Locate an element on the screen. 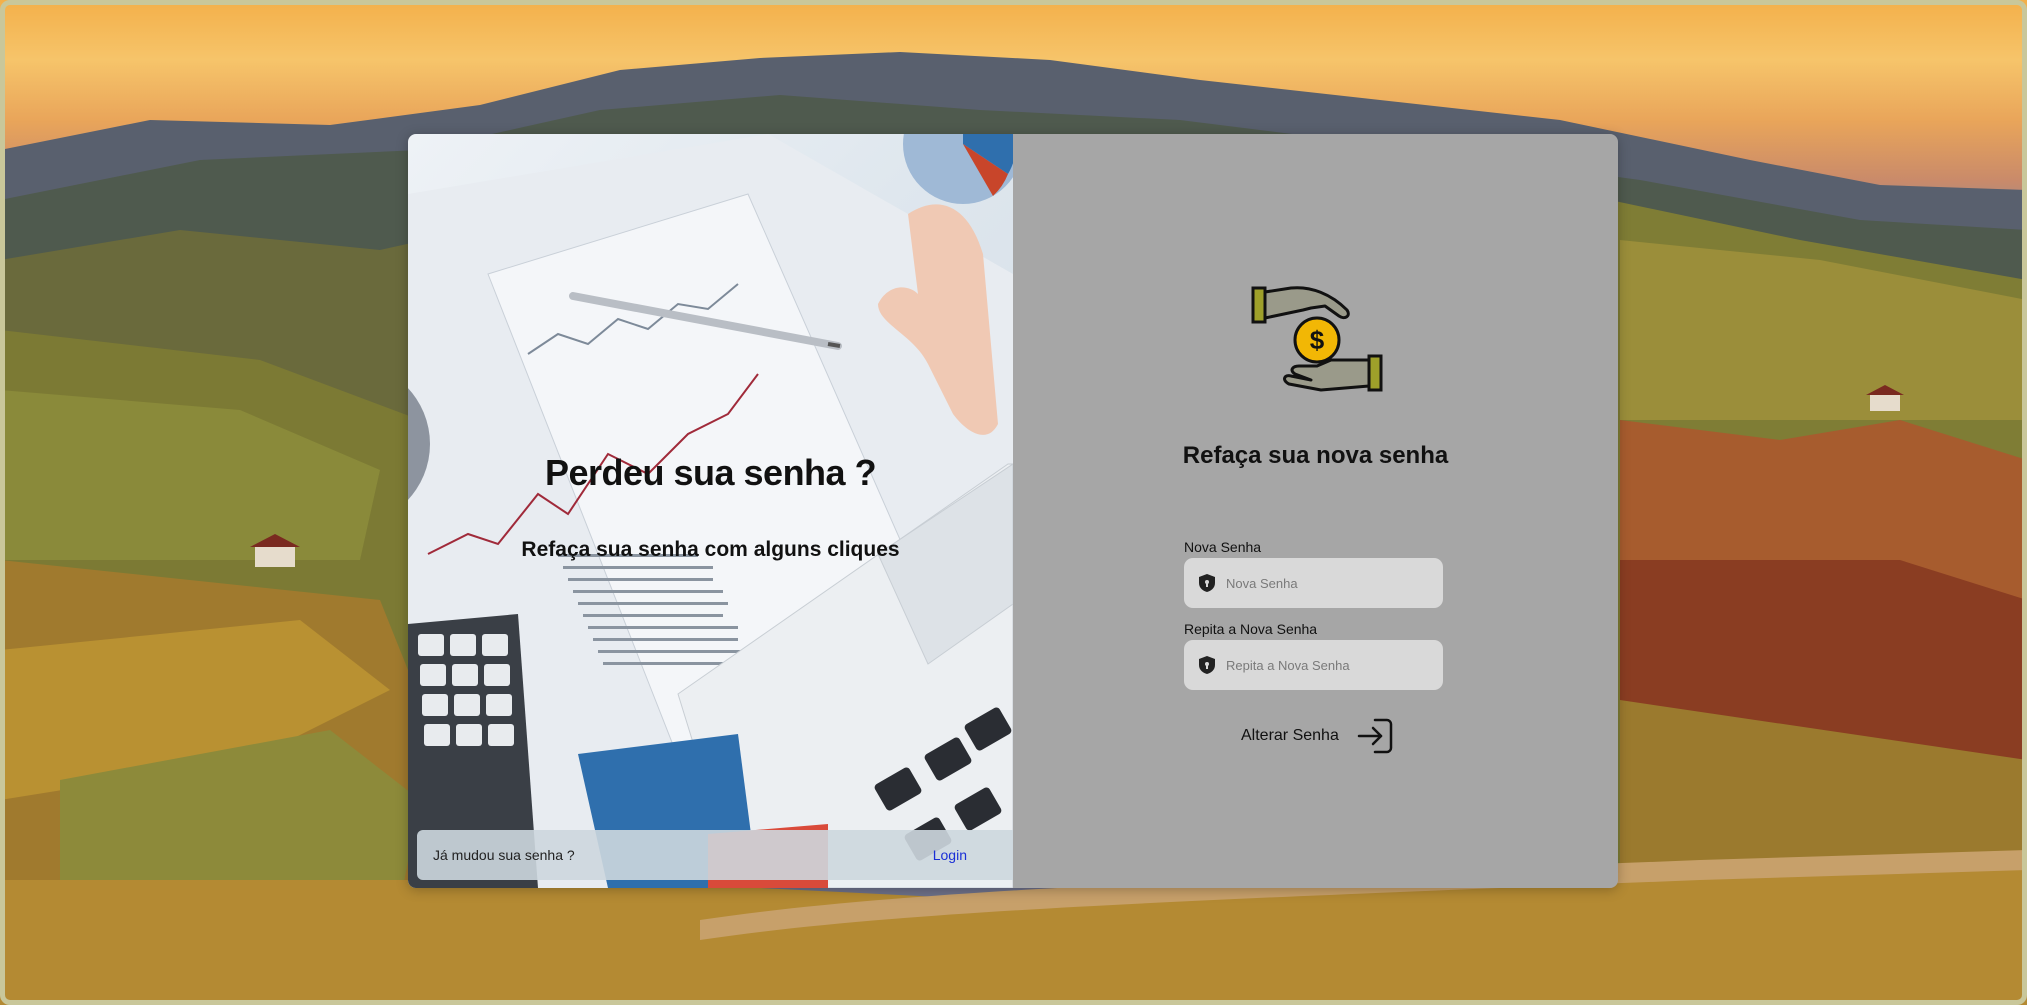 The image size is (2027, 1005). left-subtitle: Refaça sua senha com alguns cliques is located at coordinates (710, 549).